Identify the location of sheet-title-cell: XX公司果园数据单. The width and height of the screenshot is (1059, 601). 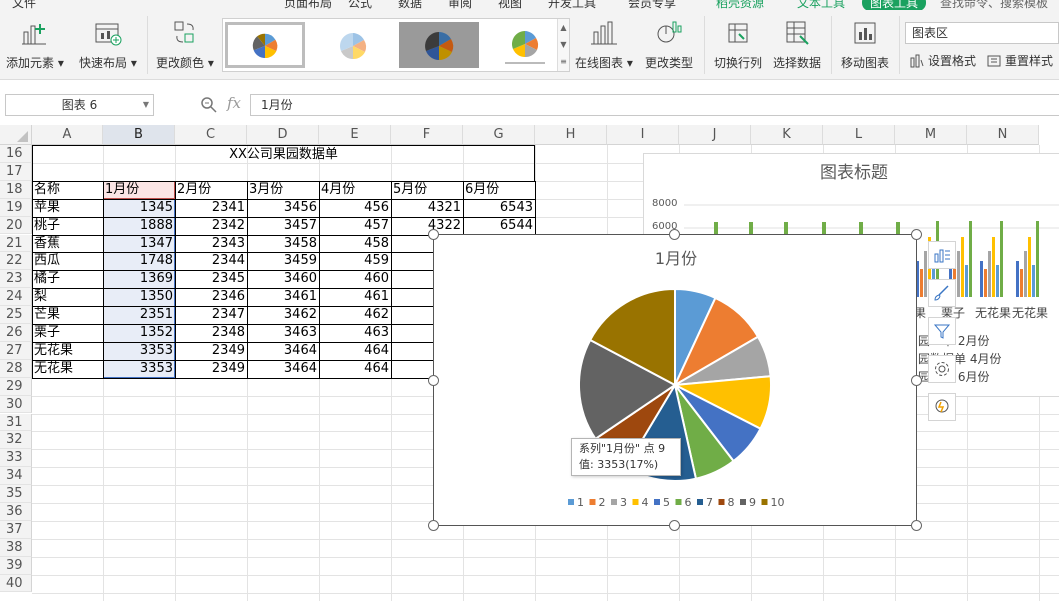
(283, 155).